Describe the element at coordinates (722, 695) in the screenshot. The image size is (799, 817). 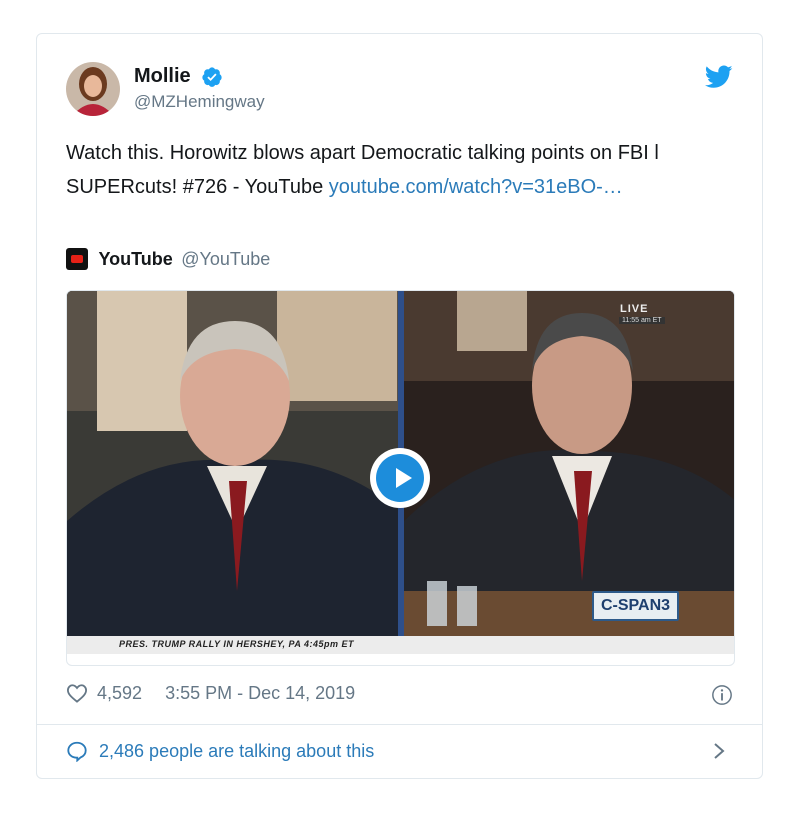
I see `info-icon` at that location.